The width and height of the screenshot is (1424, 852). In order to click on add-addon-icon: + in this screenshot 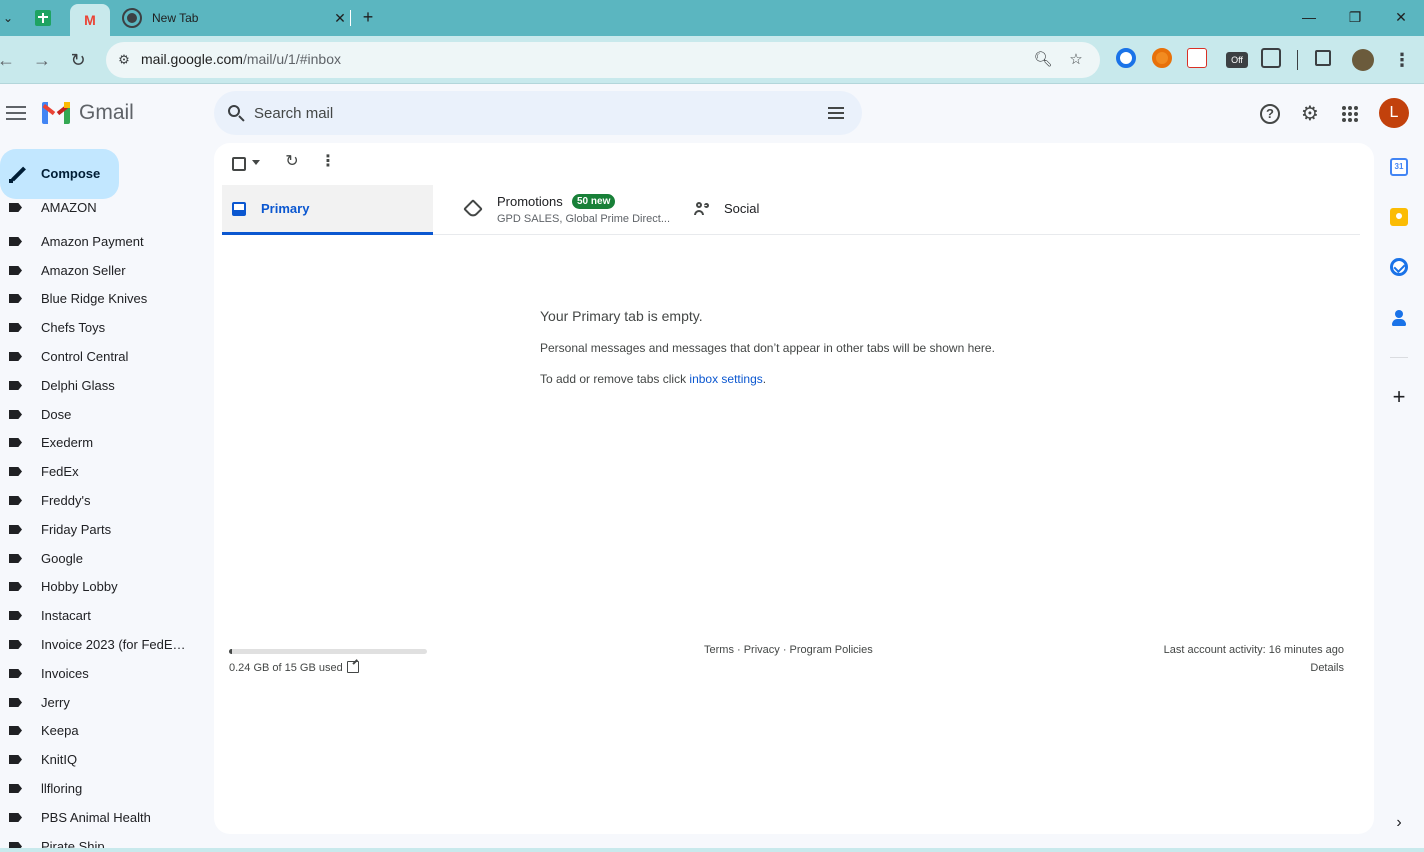, I will do `click(1399, 397)`.